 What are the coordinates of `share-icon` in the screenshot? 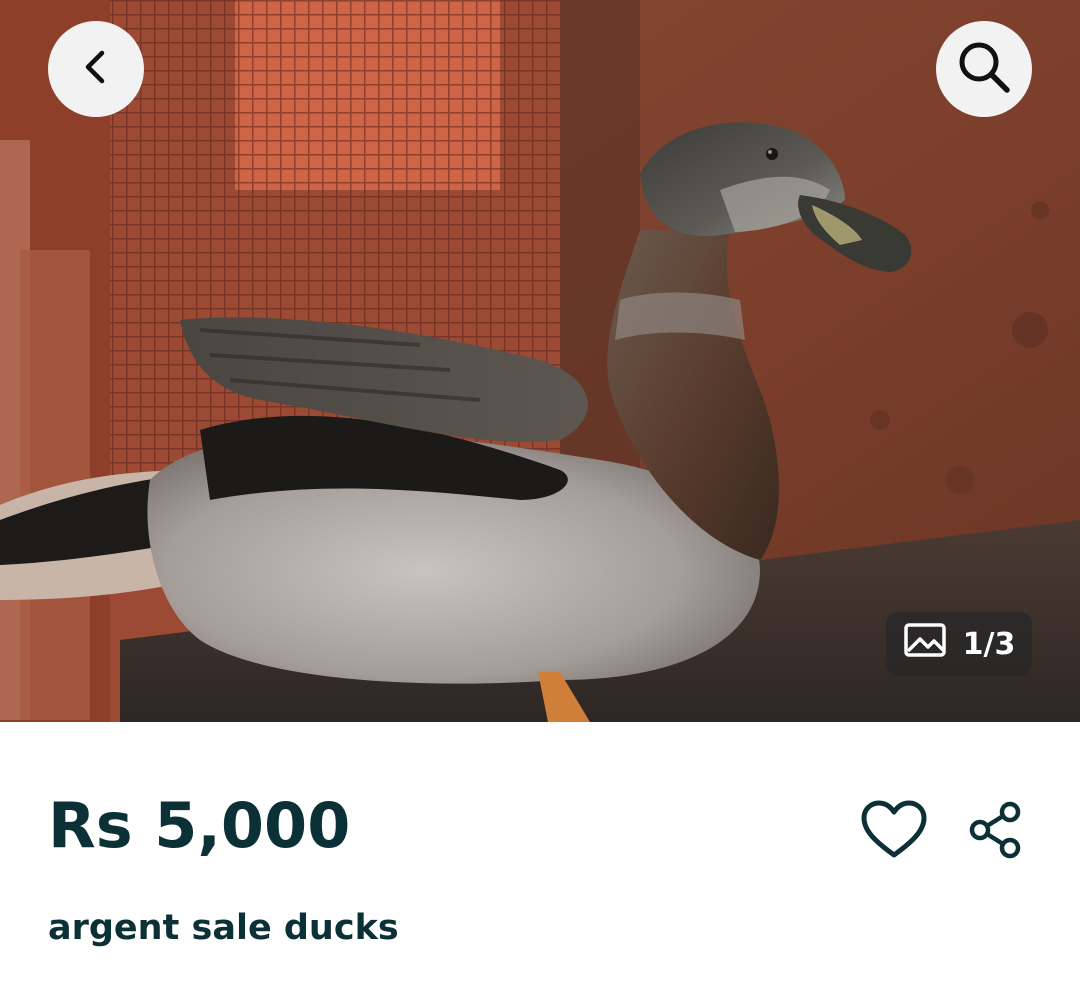 It's located at (996, 832).